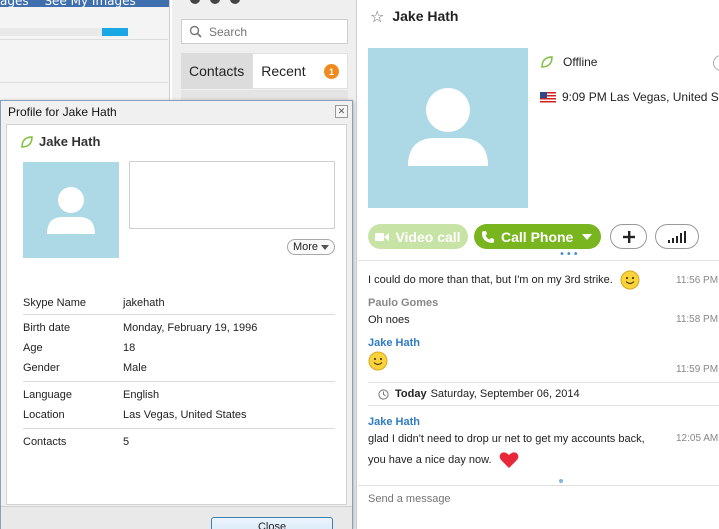 This screenshot has height=529, width=719. What do you see at coordinates (232, 195) in the screenshot?
I see `mood-message-box` at bounding box center [232, 195].